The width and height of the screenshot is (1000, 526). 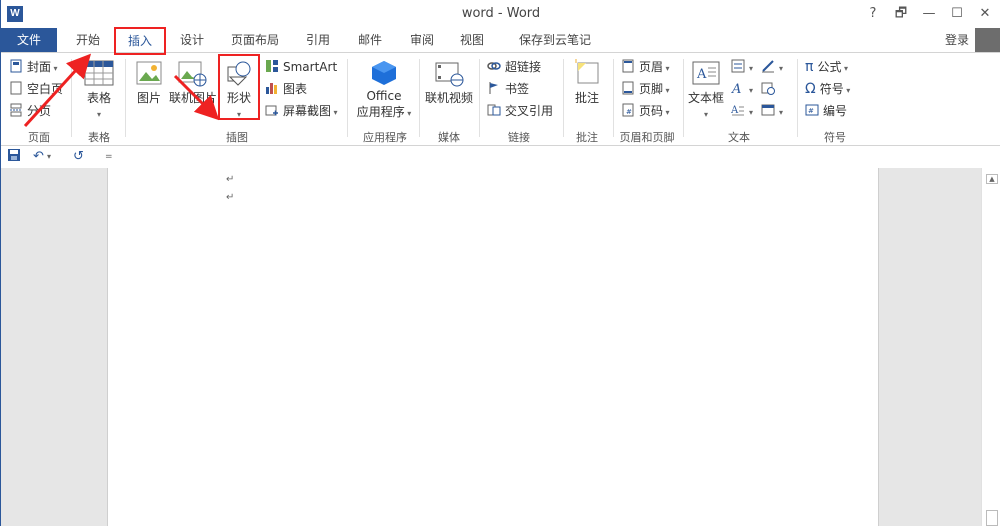 What do you see at coordinates (78, 157) in the screenshot?
I see `redo-icon: ↺` at bounding box center [78, 157].